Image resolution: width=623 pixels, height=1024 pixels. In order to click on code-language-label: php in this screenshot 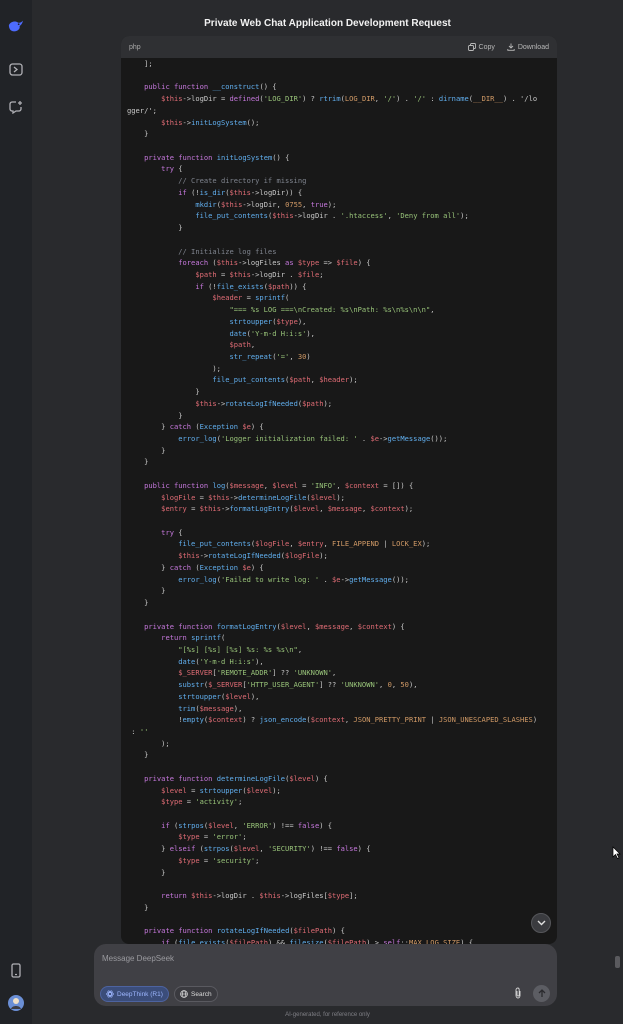, I will do `click(135, 47)`.